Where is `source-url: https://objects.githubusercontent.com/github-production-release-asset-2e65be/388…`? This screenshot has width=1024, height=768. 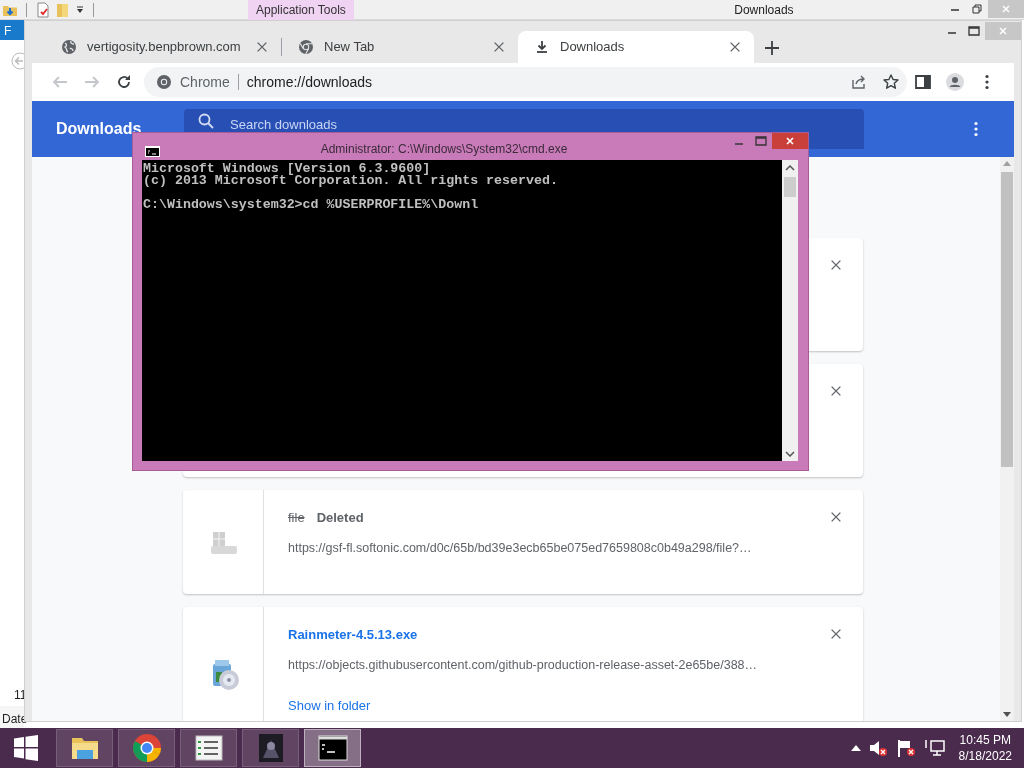
source-url: https://objects.githubusercontent.com/github-production-release-asset-2e65be/388… is located at coordinates (523, 665).